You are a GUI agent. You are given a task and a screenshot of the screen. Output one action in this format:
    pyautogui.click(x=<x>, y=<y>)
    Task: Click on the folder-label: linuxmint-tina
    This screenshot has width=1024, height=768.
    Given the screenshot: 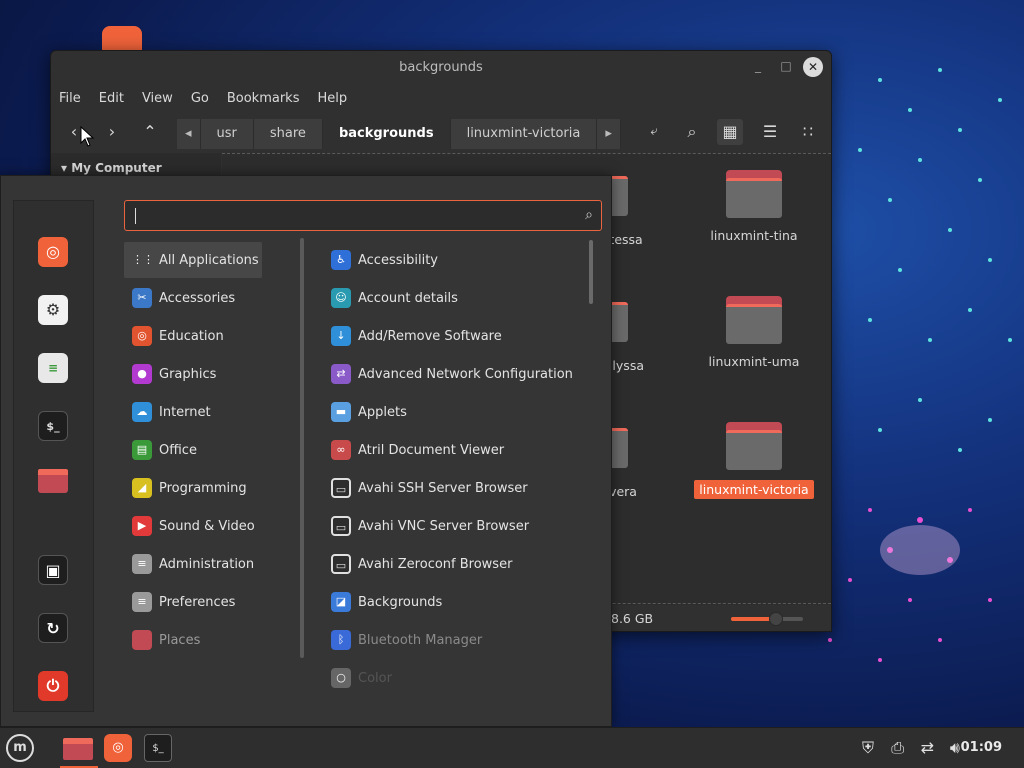 What is the action you would take?
    pyautogui.click(x=754, y=235)
    